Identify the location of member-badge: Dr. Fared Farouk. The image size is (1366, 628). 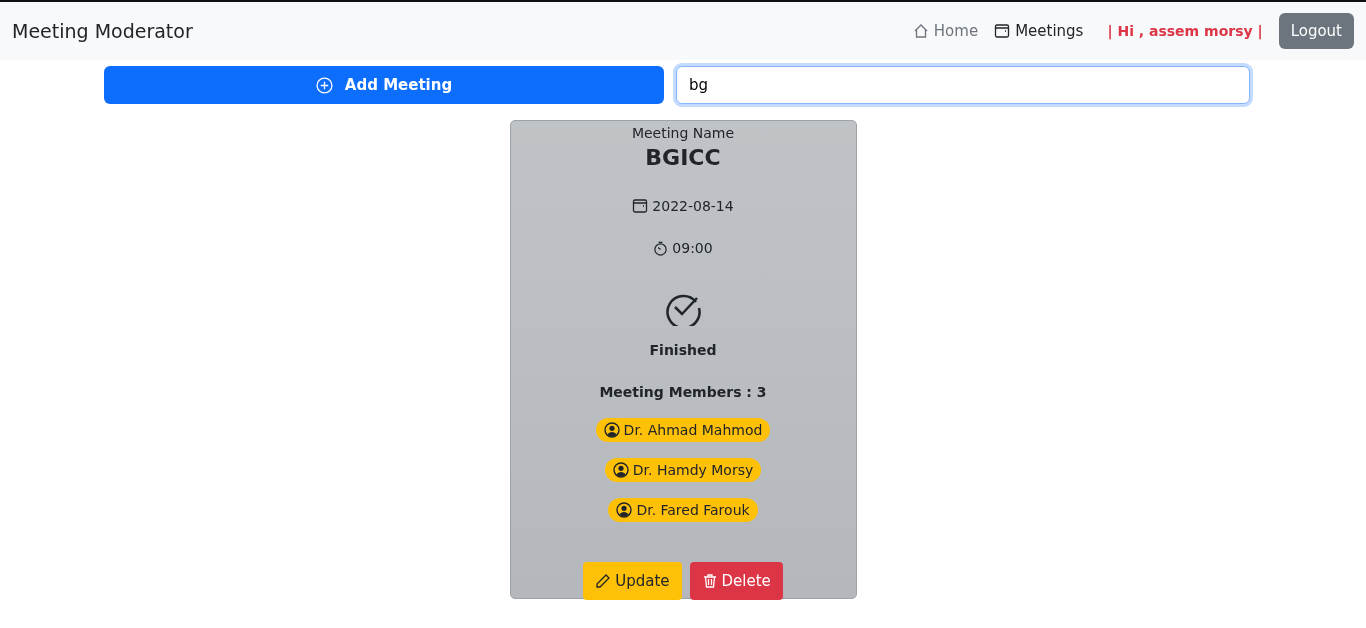
(683, 510).